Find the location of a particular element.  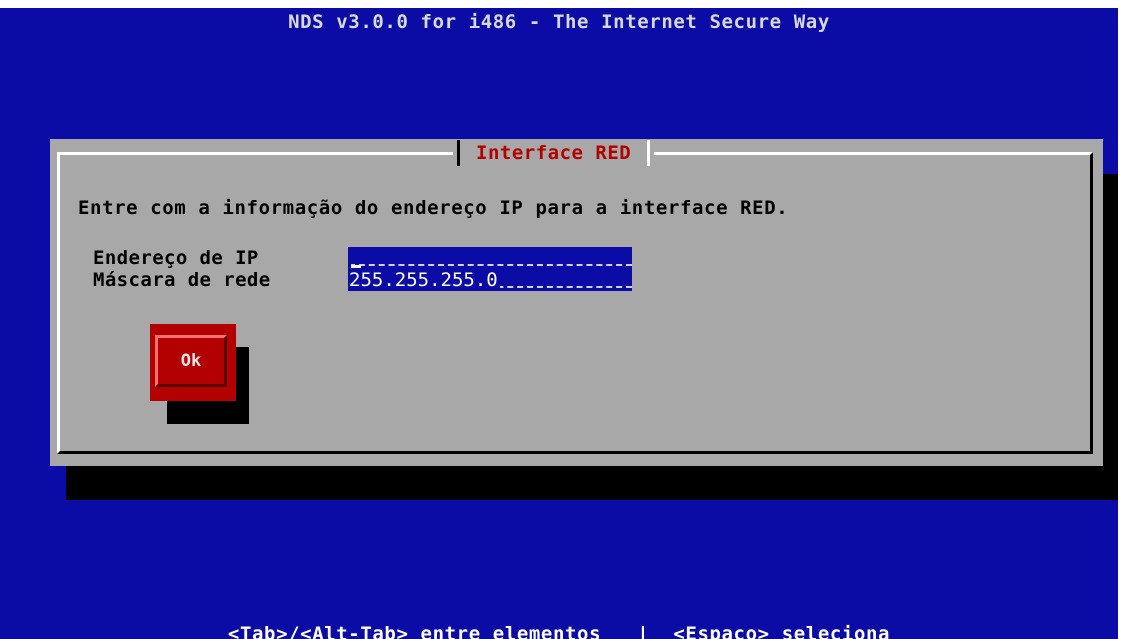

netmask-value: 255.255.255.0 is located at coordinates (424, 280).